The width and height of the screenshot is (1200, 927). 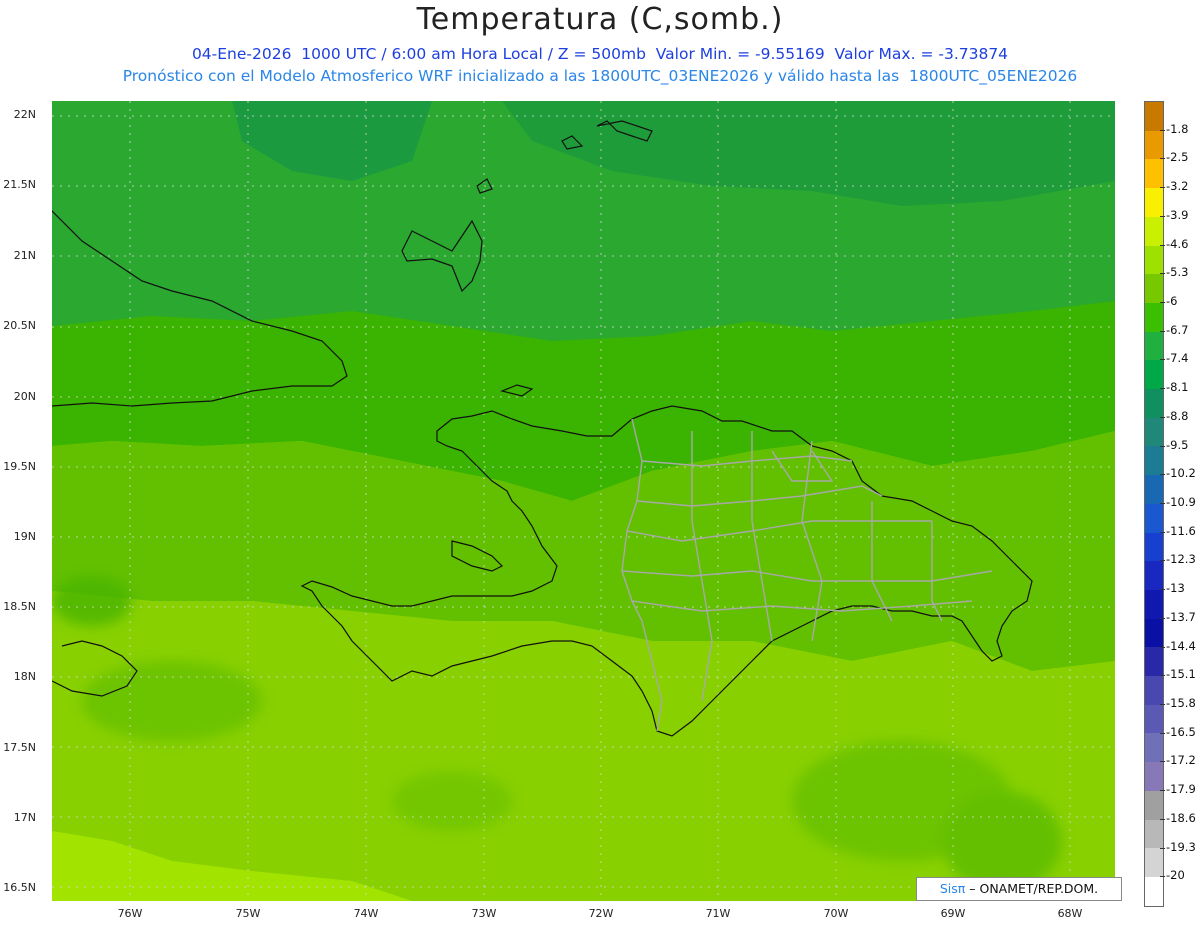 What do you see at coordinates (130, 913) in the screenshot?
I see `lon-label: 76W` at bounding box center [130, 913].